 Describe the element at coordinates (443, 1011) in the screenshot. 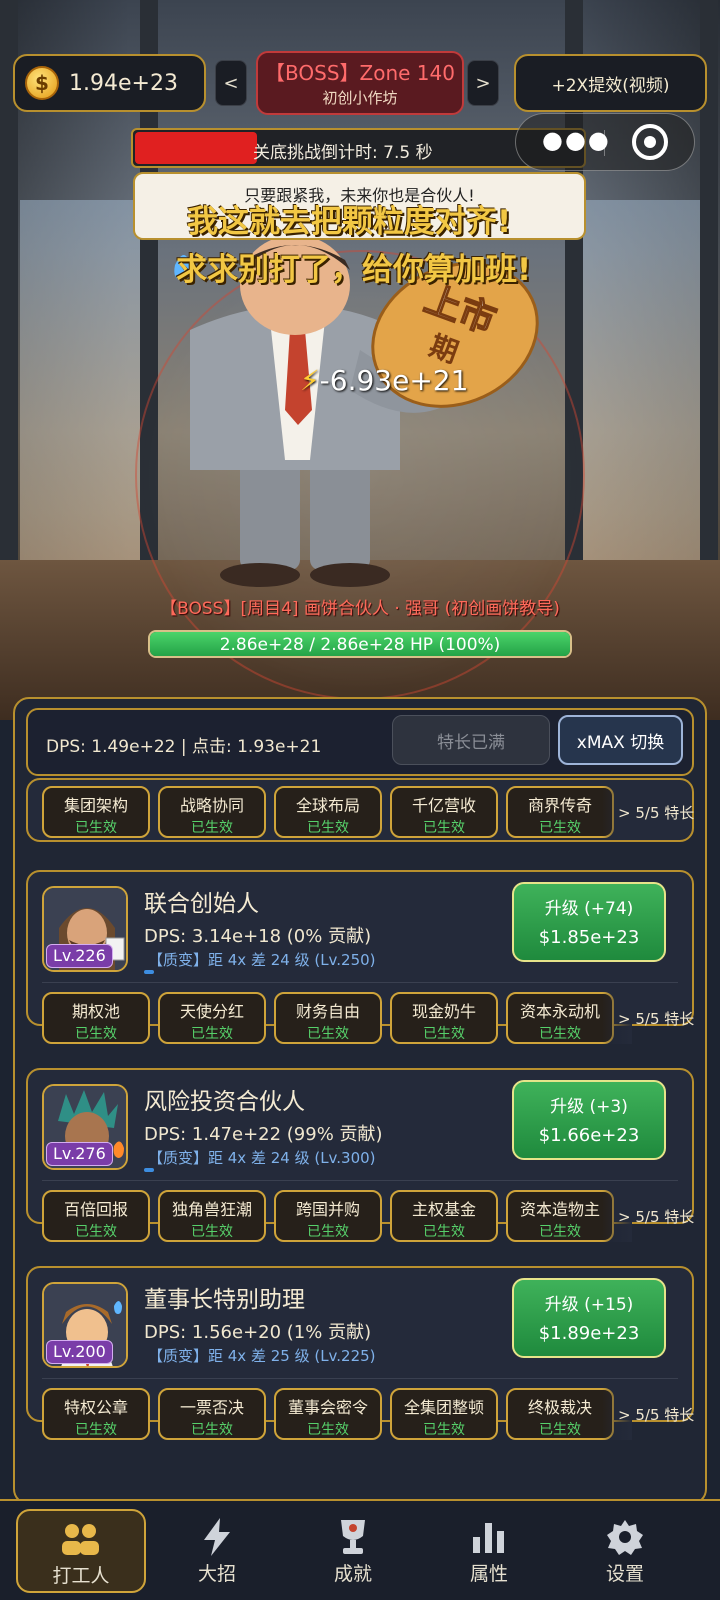

I see `perk-name: 现金奶牛` at that location.